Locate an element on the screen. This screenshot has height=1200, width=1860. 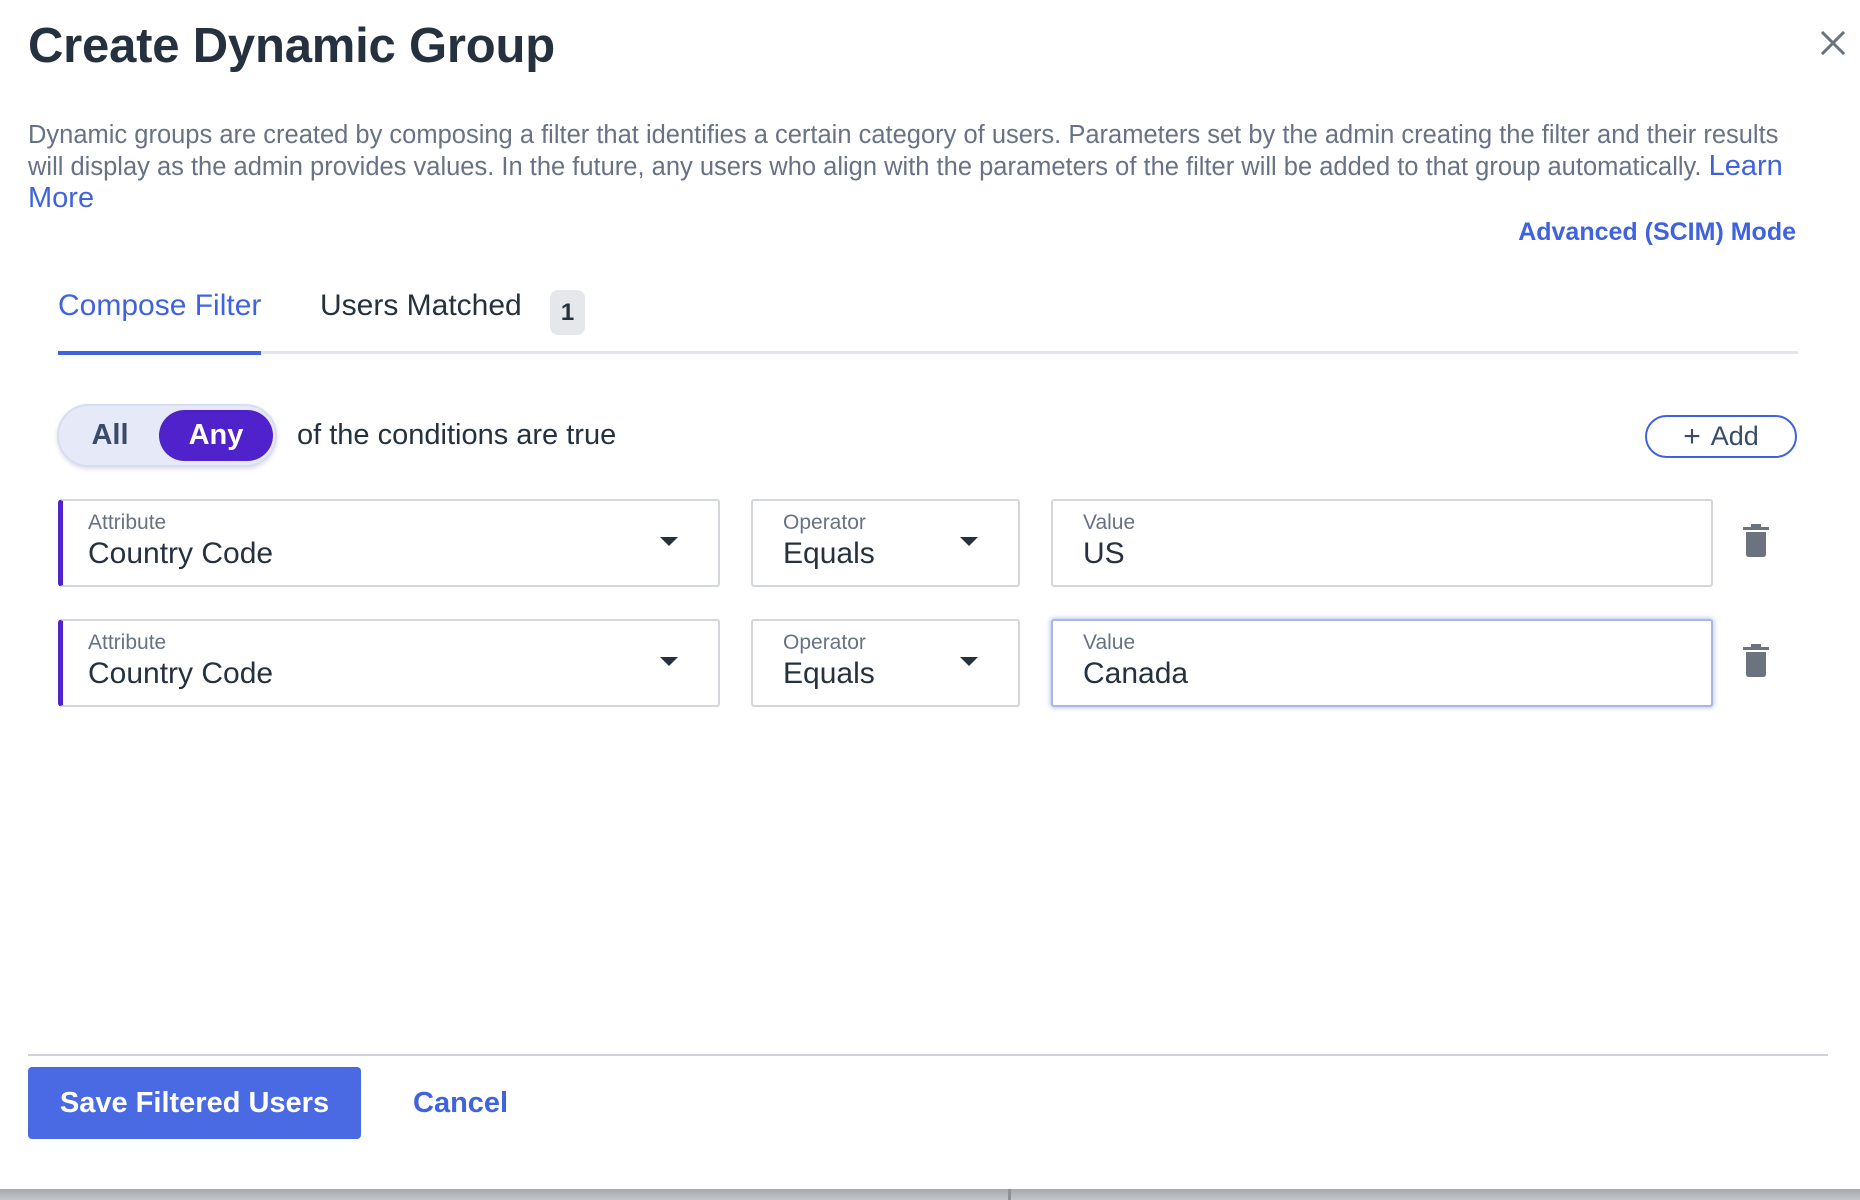
conditions-label: of the conditions are true is located at coordinates (457, 435).